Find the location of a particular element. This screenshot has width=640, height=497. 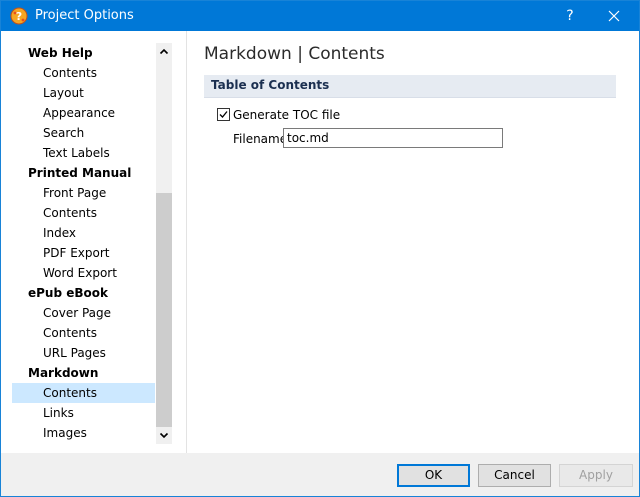

chevron-down-icon is located at coordinates (164, 435).